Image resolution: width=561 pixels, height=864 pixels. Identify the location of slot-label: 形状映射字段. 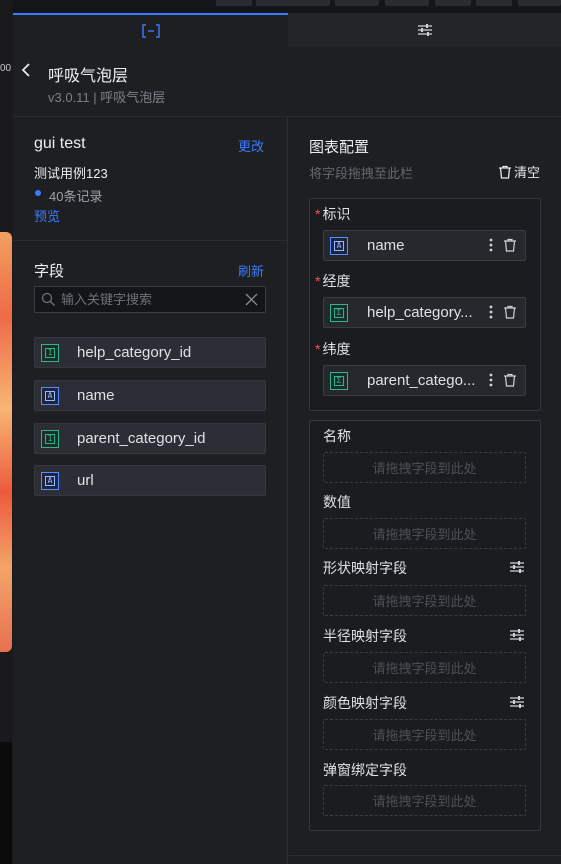
(365, 568).